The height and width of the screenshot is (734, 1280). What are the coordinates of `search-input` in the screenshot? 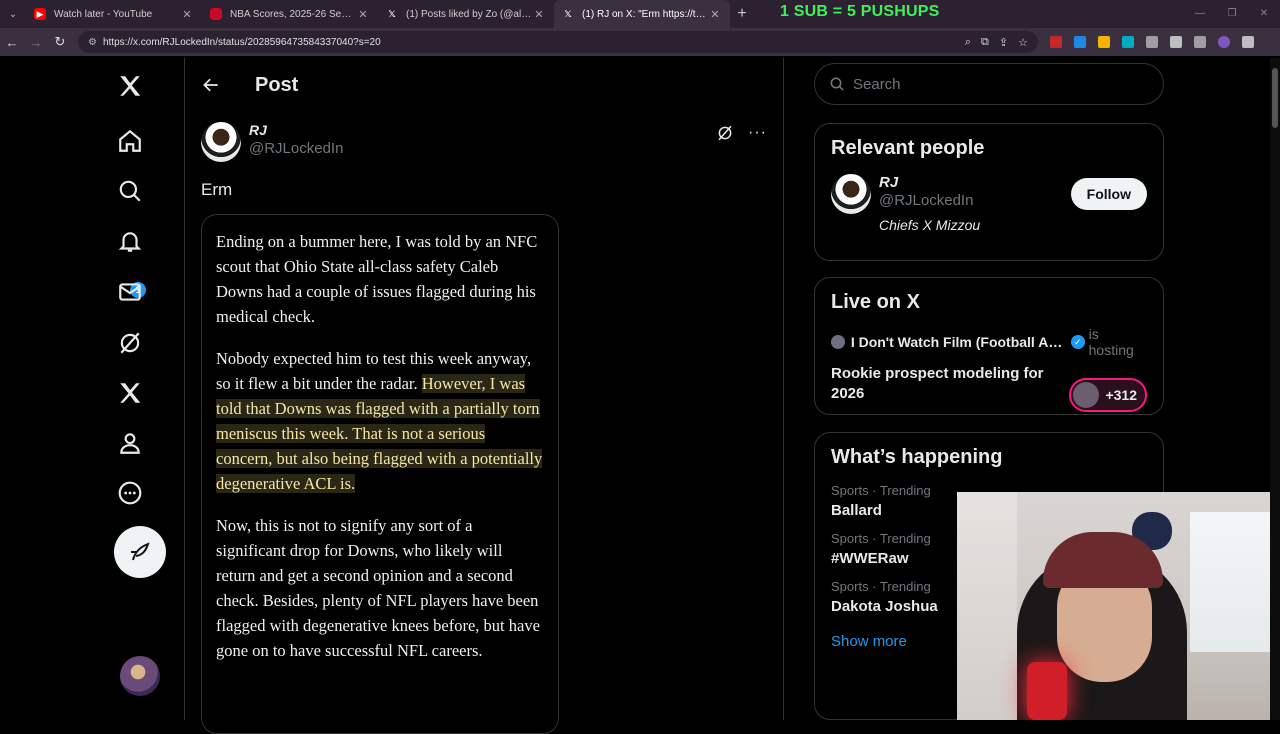 It's located at (998, 84).